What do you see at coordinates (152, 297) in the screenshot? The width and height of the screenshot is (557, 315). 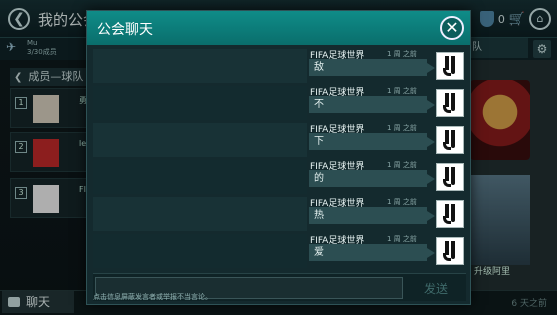 I see `report-hint-text: 点击信息屏蔽发言者或举报不当言论。` at bounding box center [152, 297].